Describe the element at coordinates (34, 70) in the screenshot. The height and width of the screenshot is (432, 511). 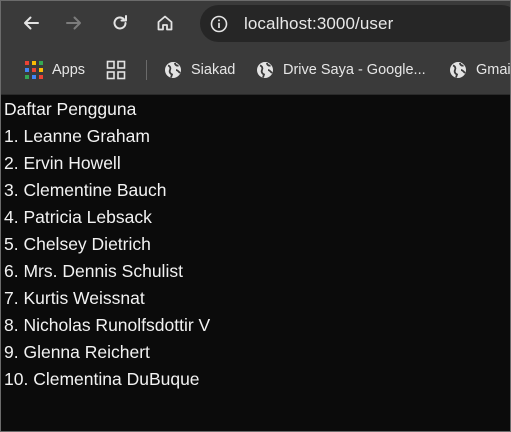
I see `apps-grid-icon` at that location.